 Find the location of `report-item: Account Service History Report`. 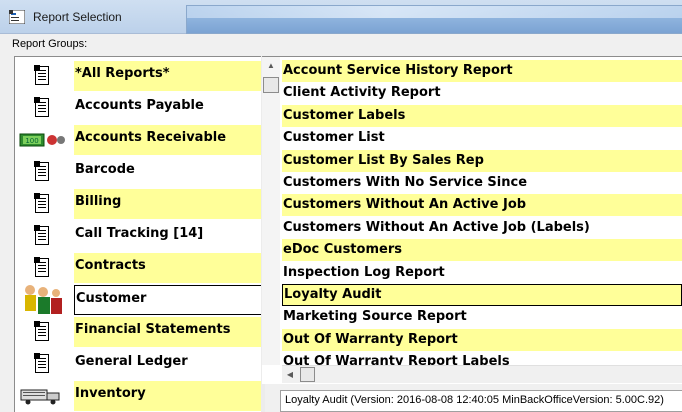

report-item: Account Service History Report is located at coordinates (482, 71).